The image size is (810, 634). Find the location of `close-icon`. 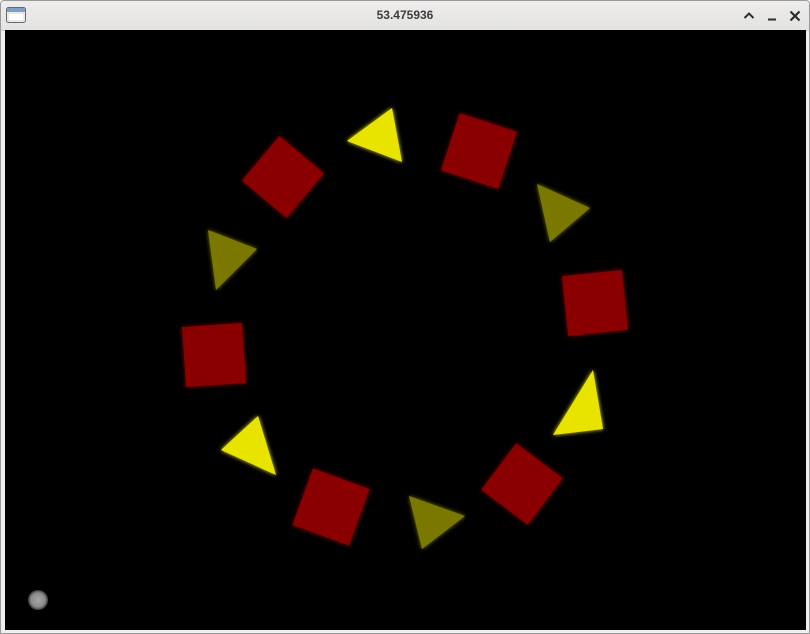

close-icon is located at coordinates (795, 16).